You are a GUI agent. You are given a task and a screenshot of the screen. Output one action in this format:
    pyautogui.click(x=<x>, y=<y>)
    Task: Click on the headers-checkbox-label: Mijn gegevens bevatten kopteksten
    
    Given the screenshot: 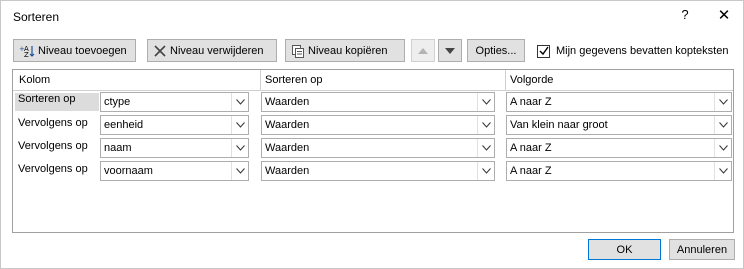 What is the action you would take?
    pyautogui.click(x=642, y=51)
    